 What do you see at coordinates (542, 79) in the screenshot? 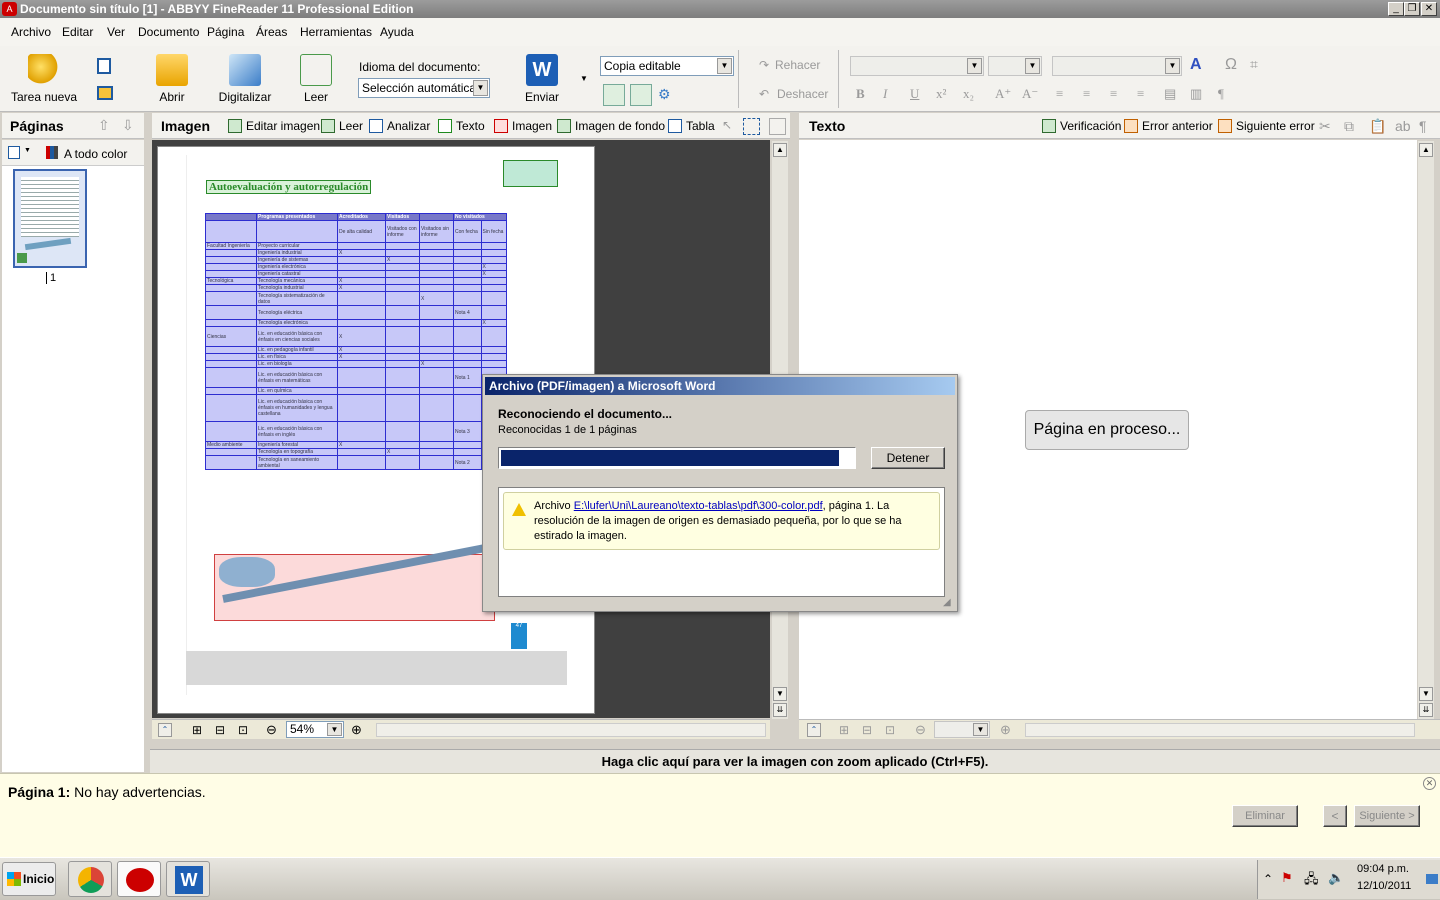
I see `send-button: W Enviar` at bounding box center [542, 79].